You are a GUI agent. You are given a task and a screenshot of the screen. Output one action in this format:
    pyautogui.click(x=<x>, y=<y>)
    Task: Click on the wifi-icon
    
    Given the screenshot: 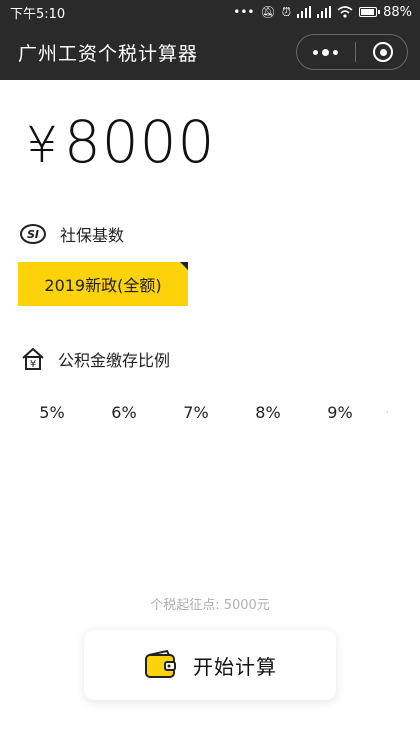 What is the action you would take?
    pyautogui.click(x=345, y=12)
    